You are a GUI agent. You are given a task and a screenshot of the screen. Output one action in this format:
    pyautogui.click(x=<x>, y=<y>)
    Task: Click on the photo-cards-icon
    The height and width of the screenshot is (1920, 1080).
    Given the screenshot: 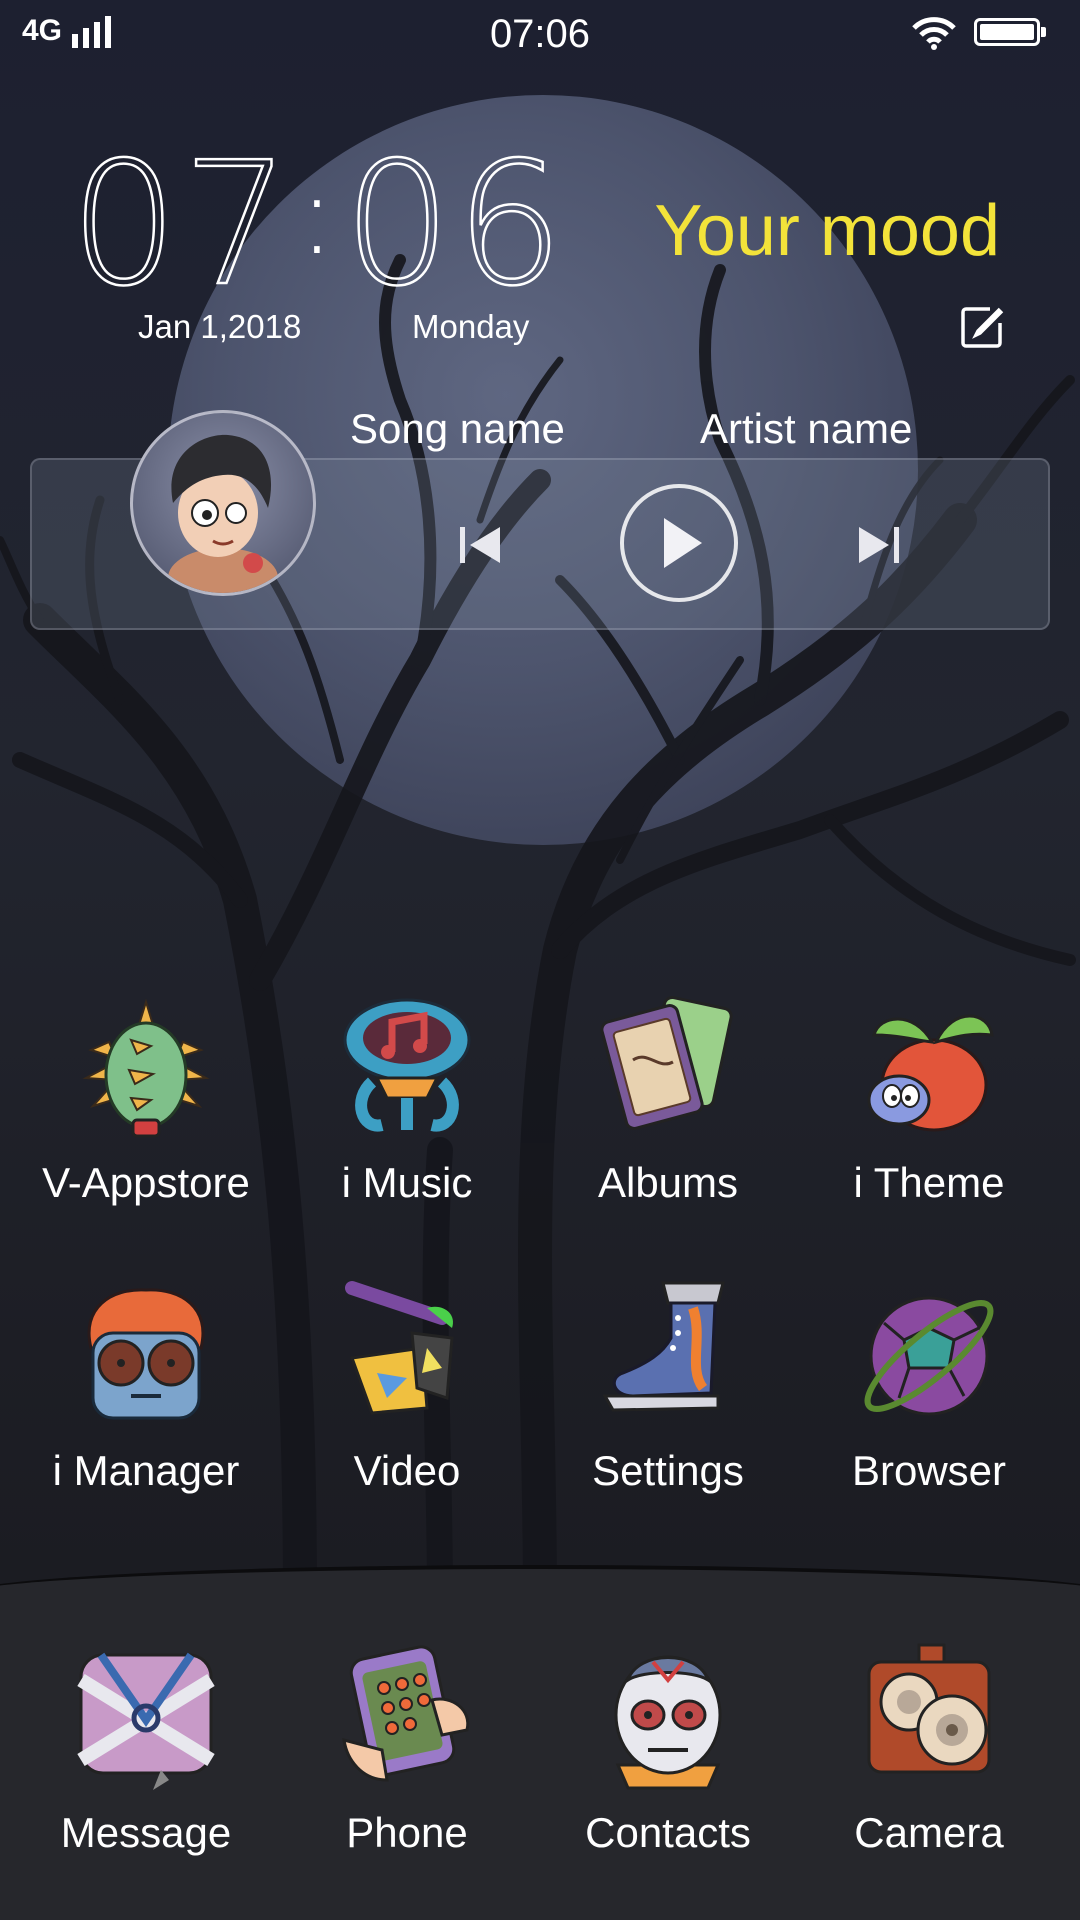 What is the action you would take?
    pyautogui.click(x=666, y=1063)
    